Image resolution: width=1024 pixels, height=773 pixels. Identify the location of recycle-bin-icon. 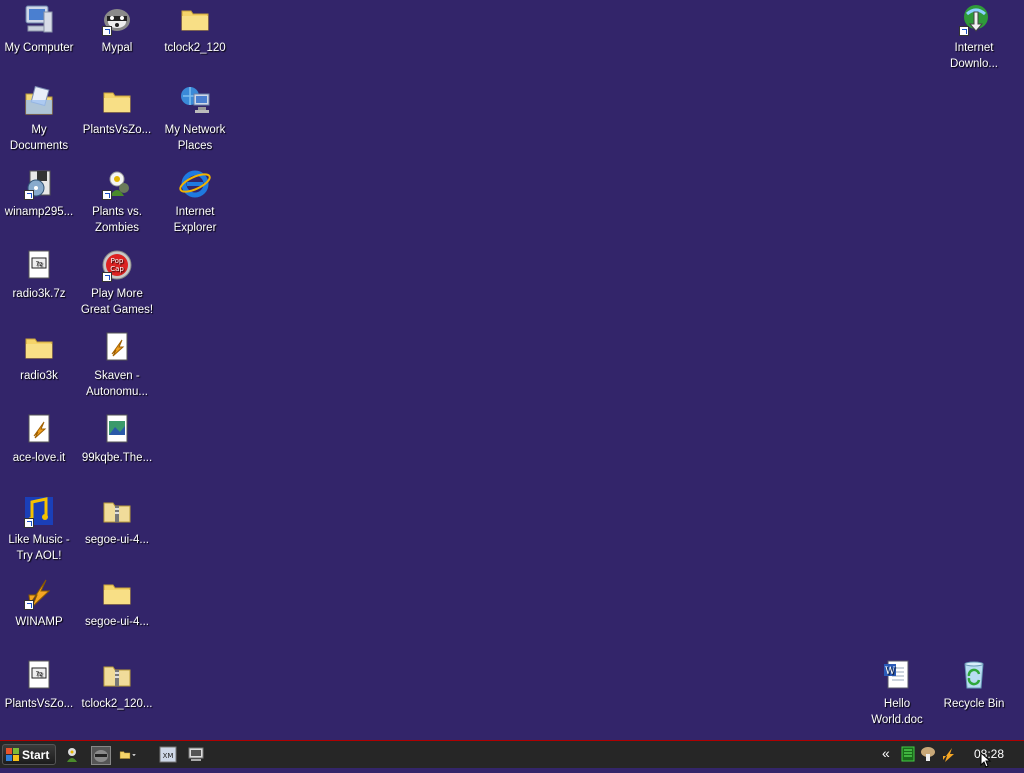
(974, 675).